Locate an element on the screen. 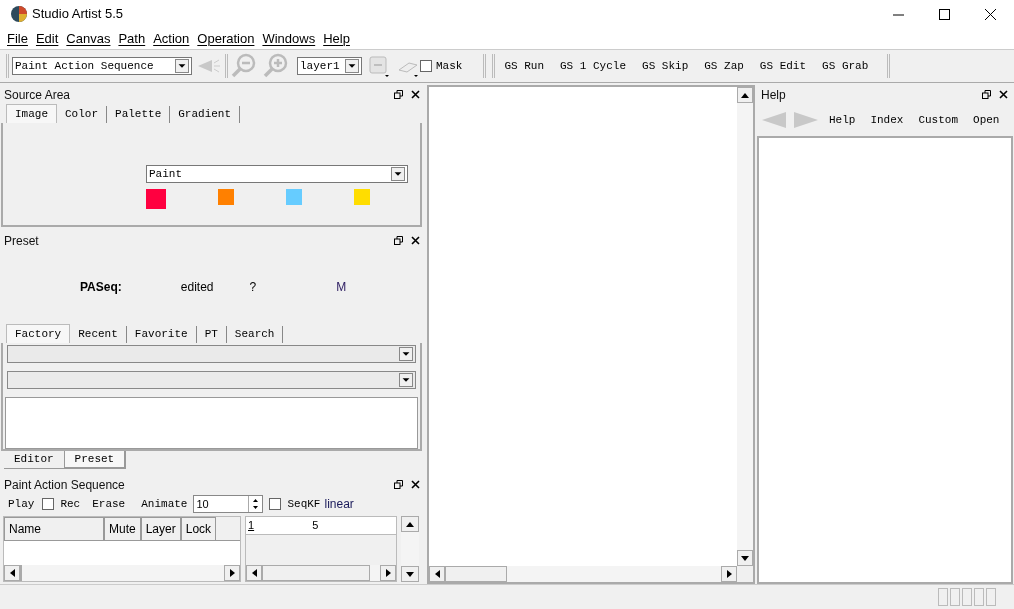 The image size is (1014, 609). menu-item: Edit is located at coordinates (47, 38).